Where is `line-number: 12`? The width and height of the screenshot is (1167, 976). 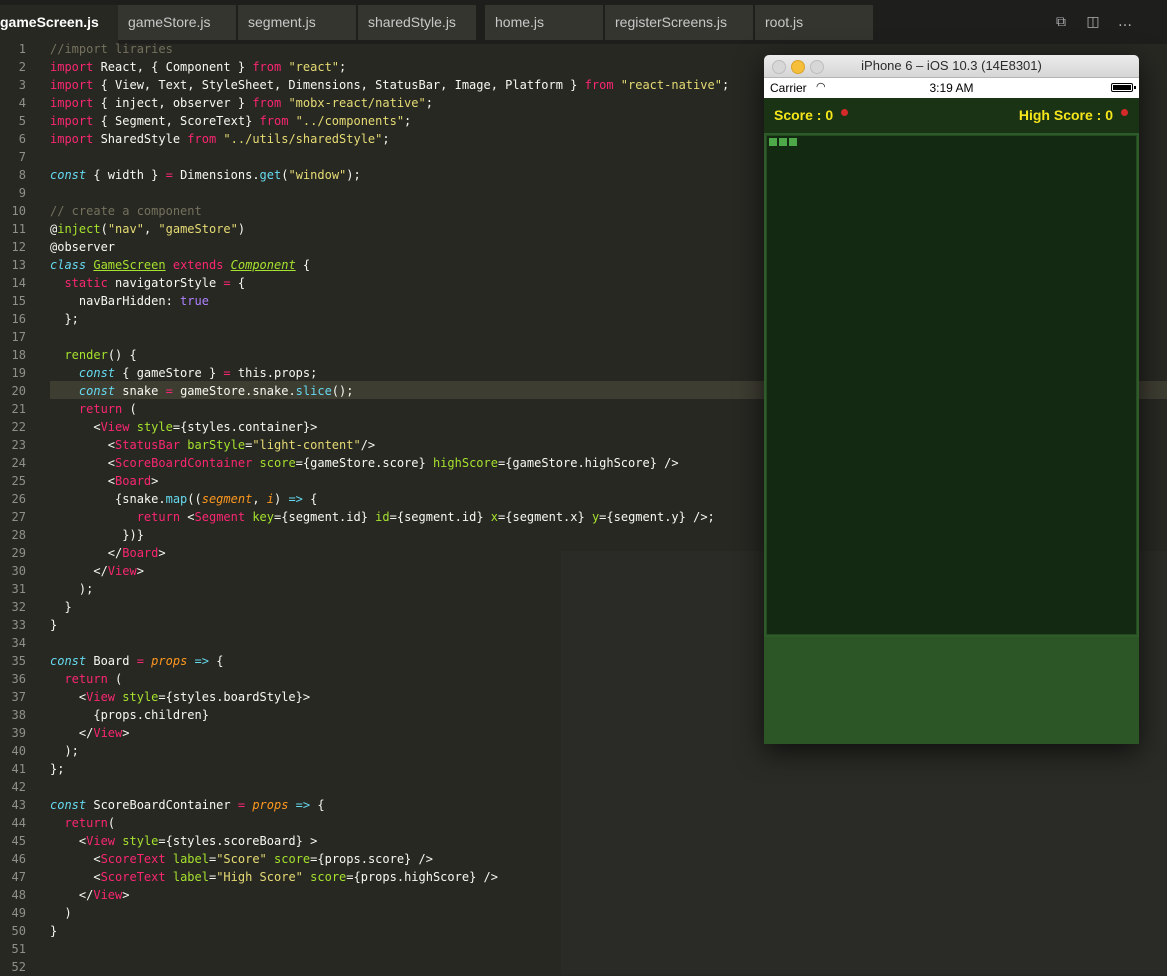
line-number: 12 is located at coordinates (18, 247).